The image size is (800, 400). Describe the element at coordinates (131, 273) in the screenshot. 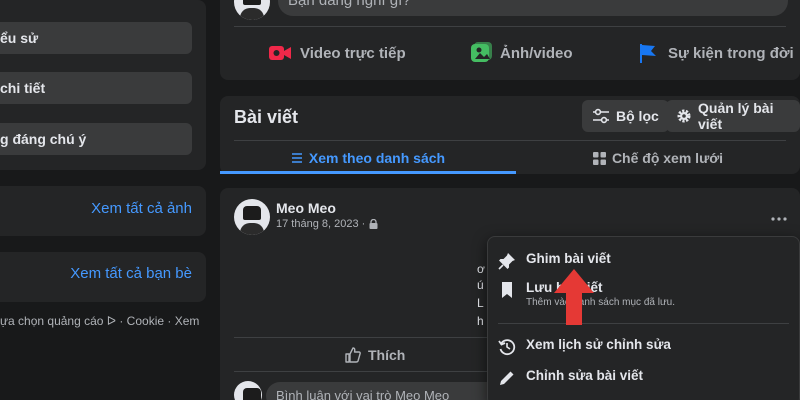

I see `see-all-friends-link: Xem tất cả bạn bè` at that location.